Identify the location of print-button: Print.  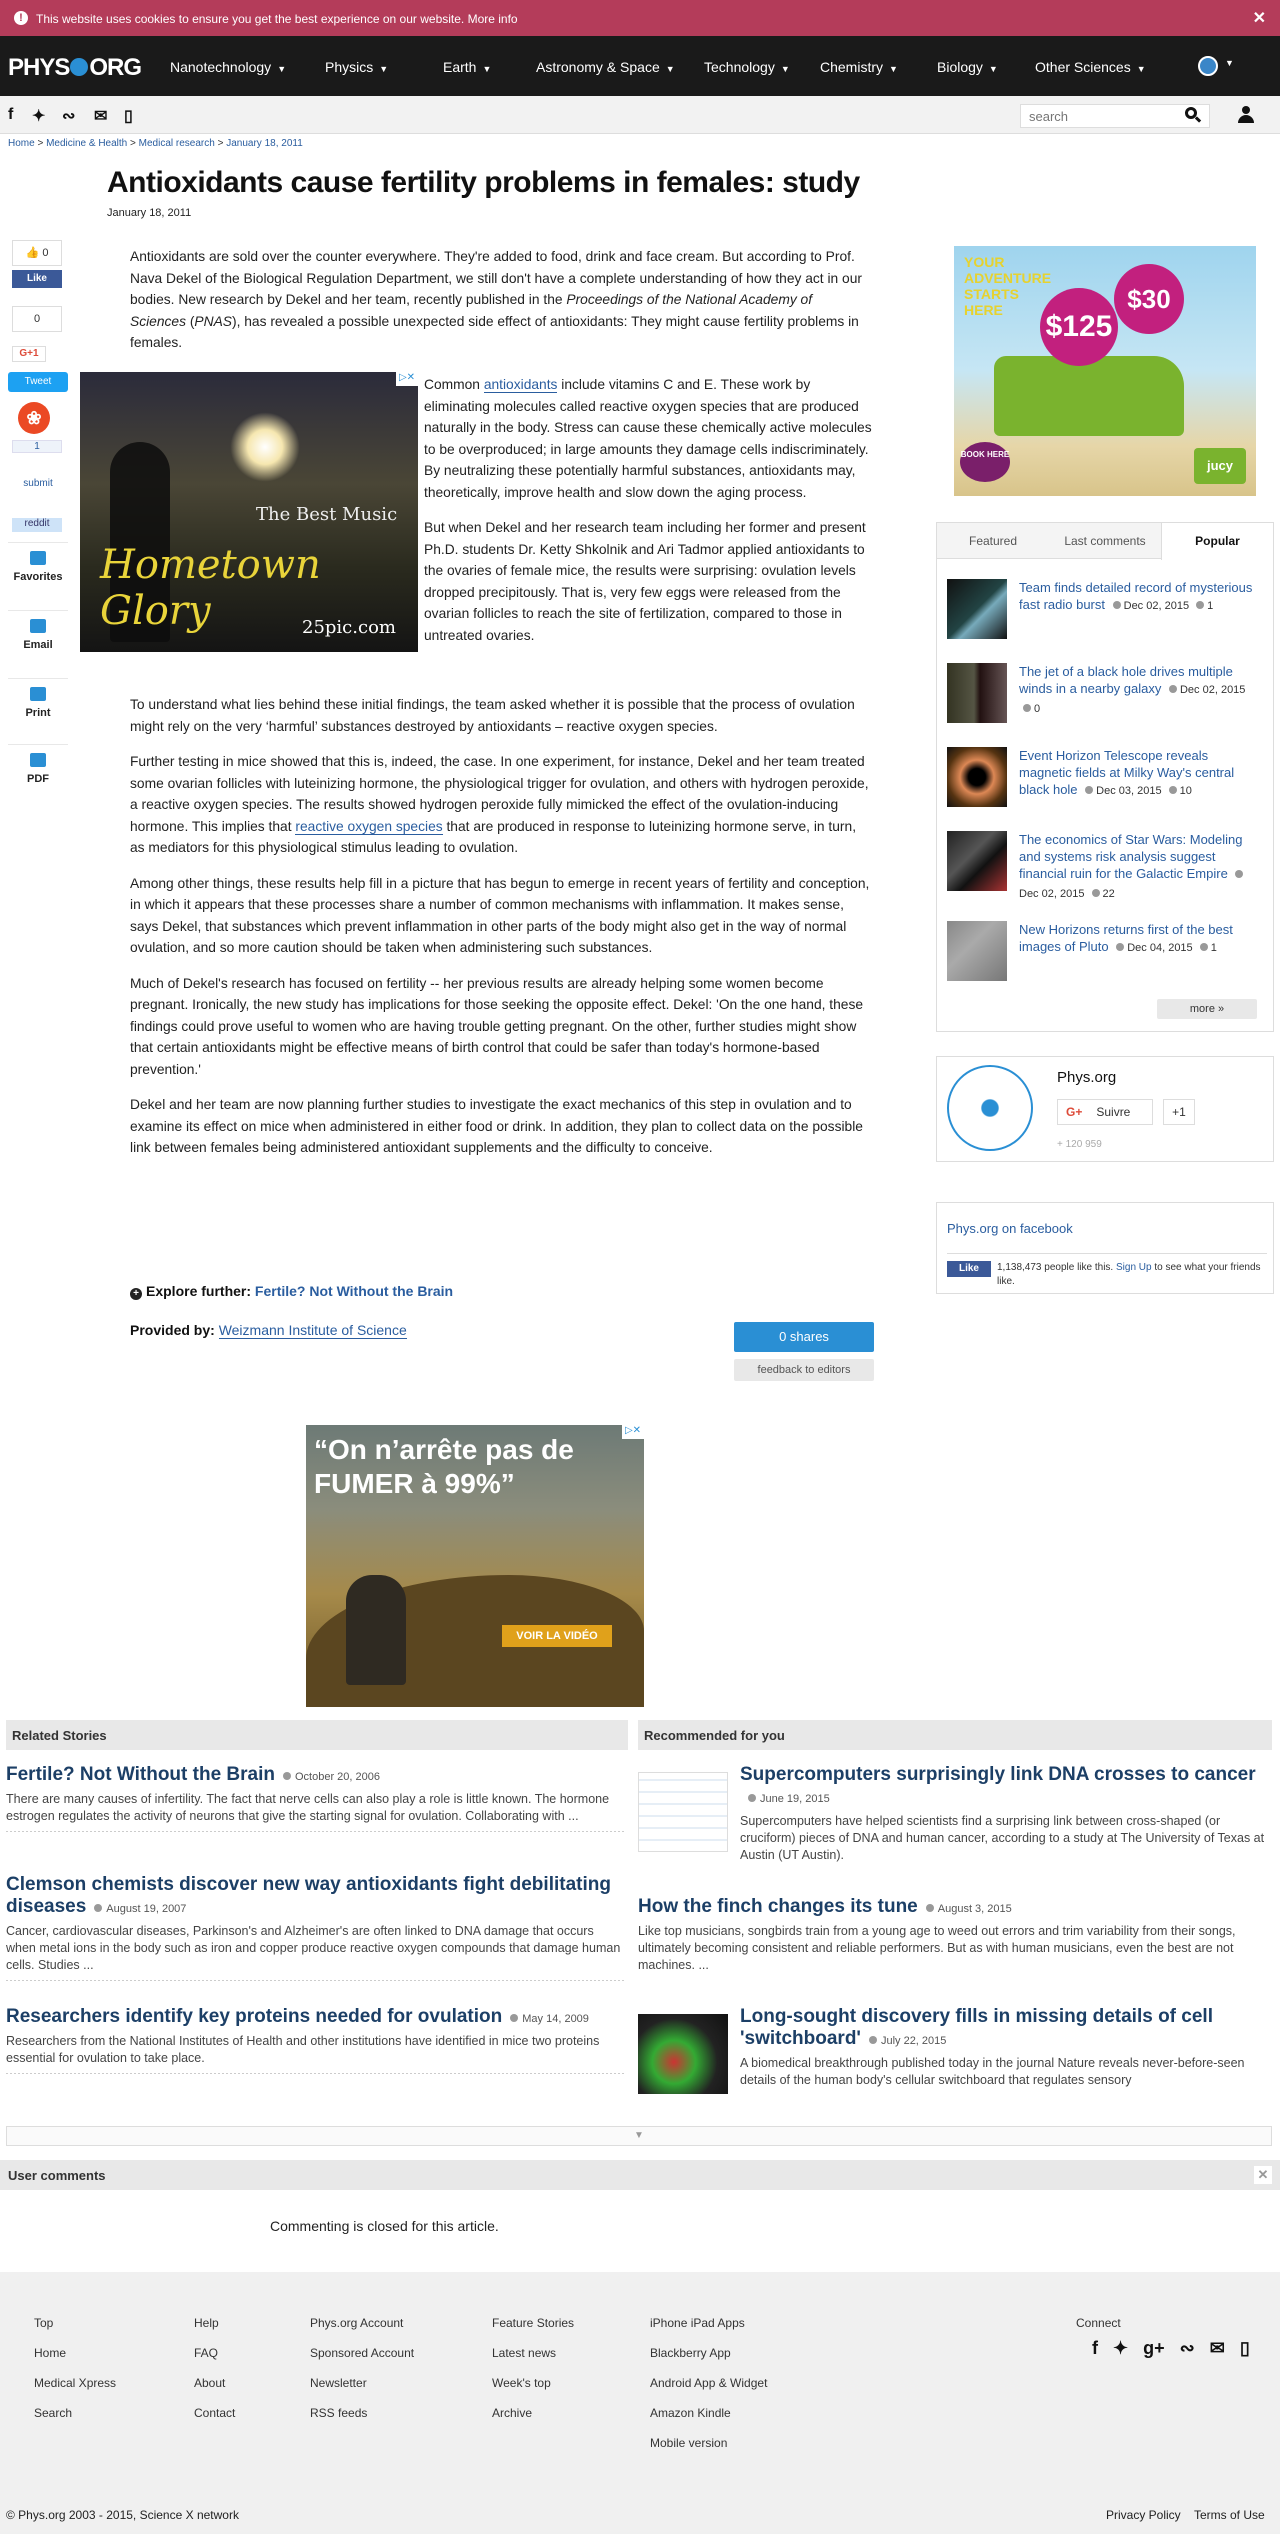
(38, 698).